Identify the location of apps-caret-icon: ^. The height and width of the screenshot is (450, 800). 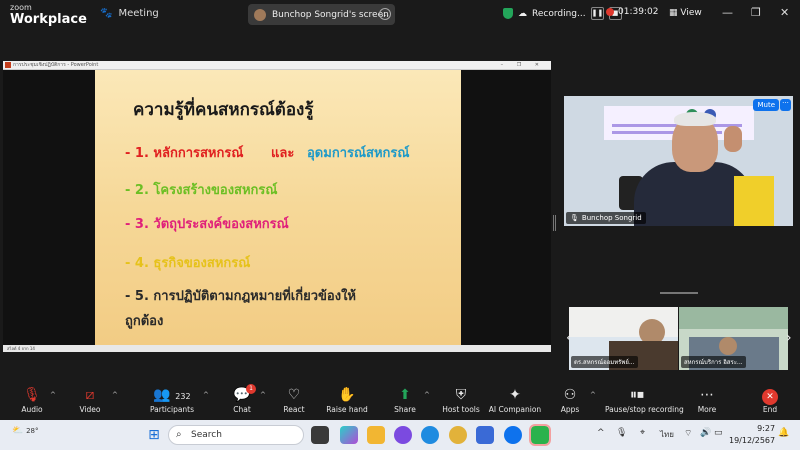
(593, 395).